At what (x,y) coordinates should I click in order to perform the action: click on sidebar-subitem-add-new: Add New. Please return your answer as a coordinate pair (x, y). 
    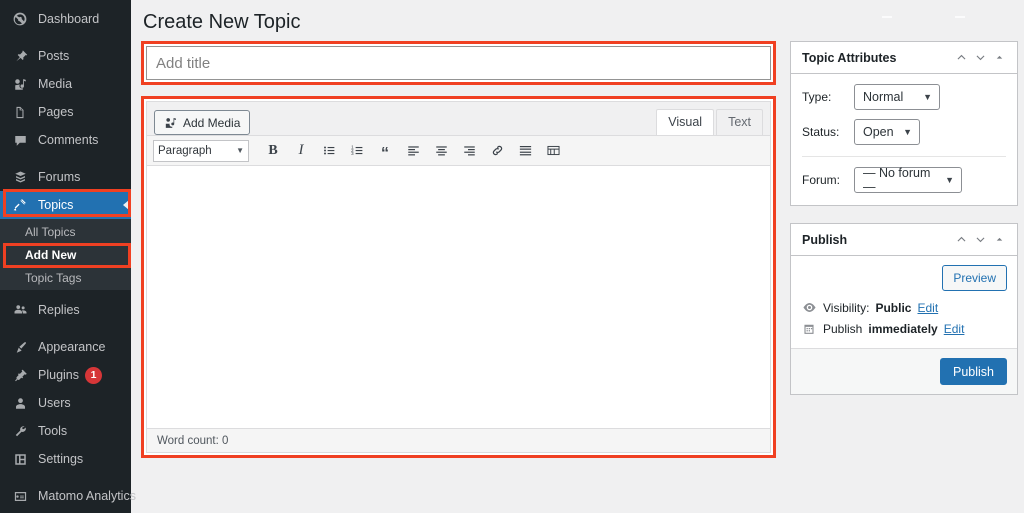
    Looking at the image, I should click on (65, 254).